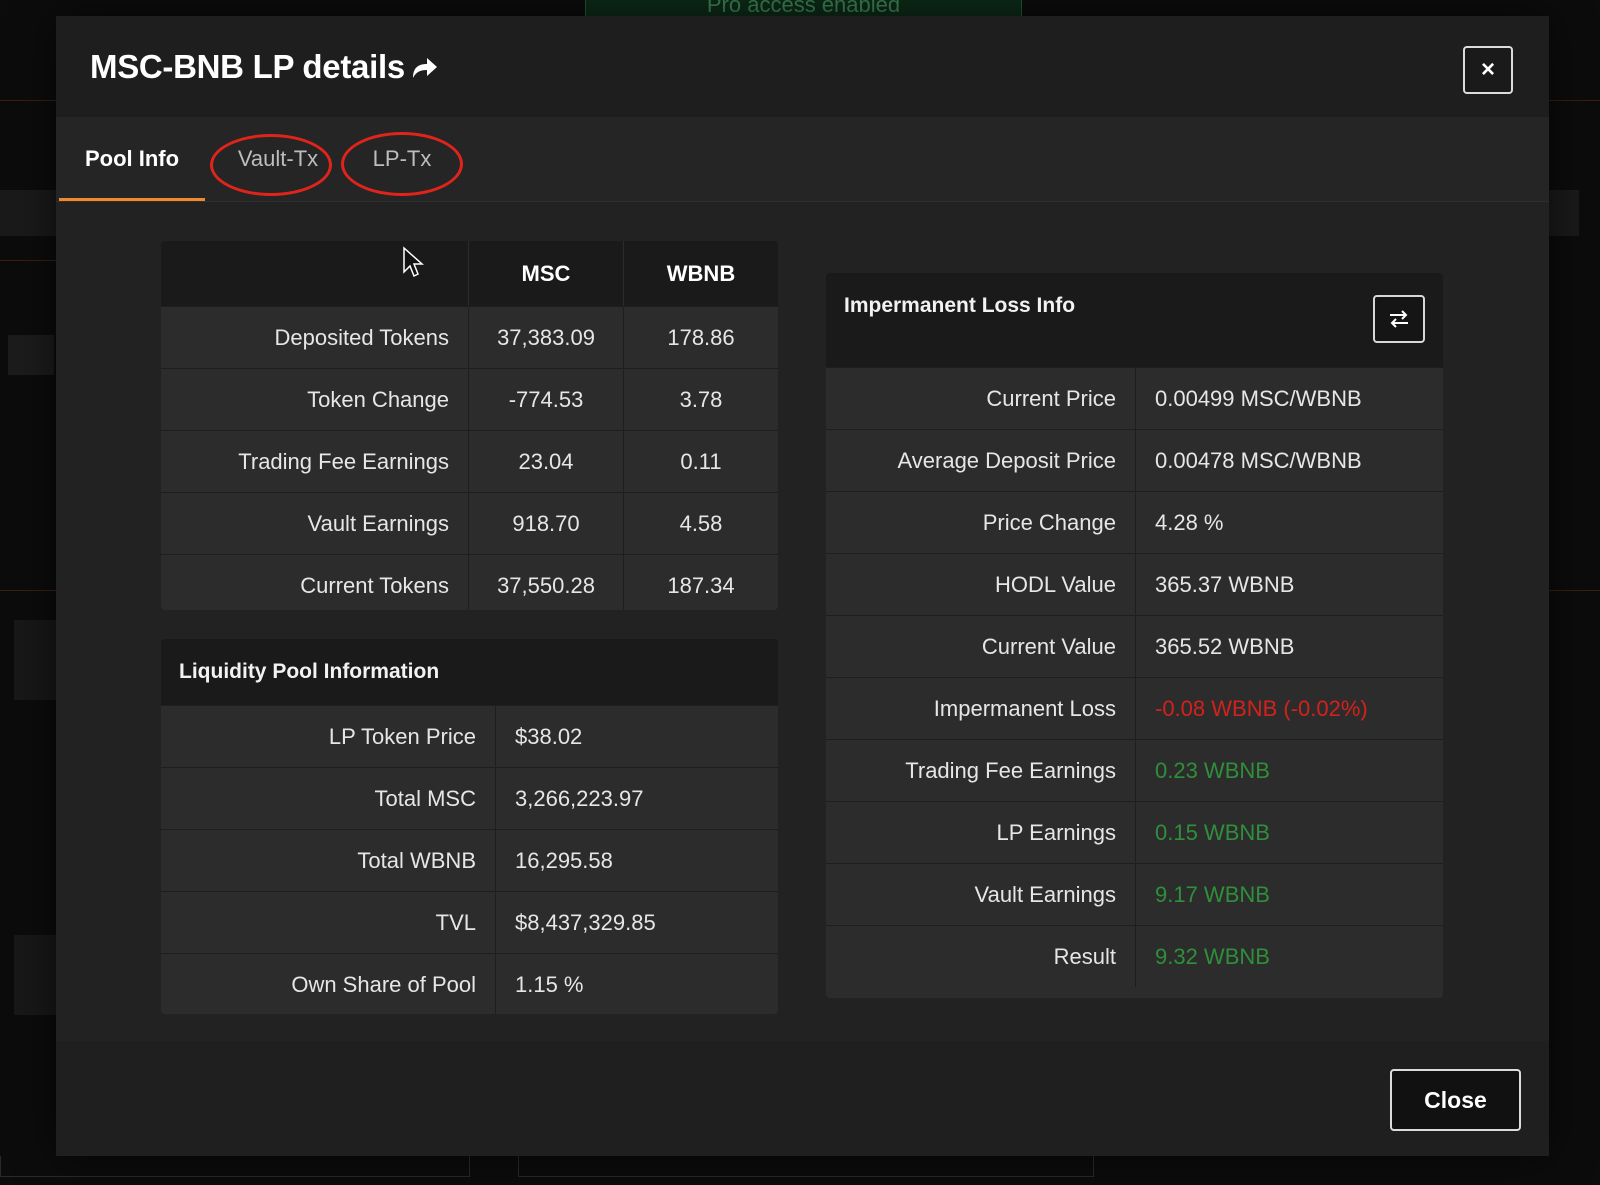 The image size is (1600, 1185). What do you see at coordinates (981, 398) in the screenshot?
I see `row-label: Current Price` at bounding box center [981, 398].